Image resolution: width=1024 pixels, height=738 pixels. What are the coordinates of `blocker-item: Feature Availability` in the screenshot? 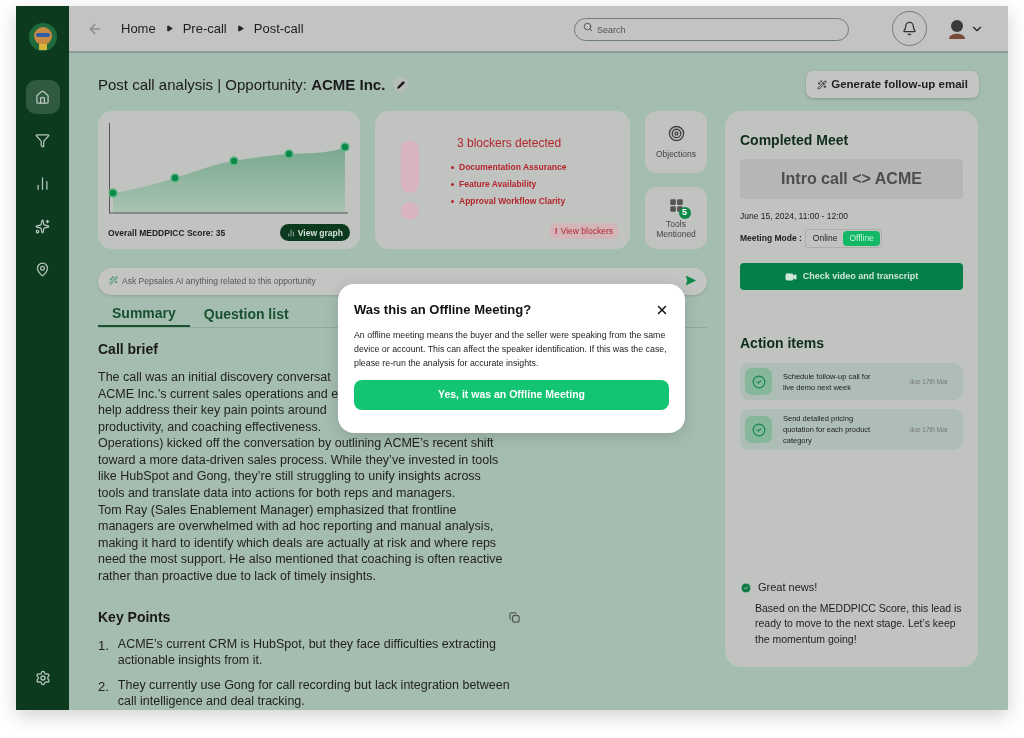 It's located at (498, 184).